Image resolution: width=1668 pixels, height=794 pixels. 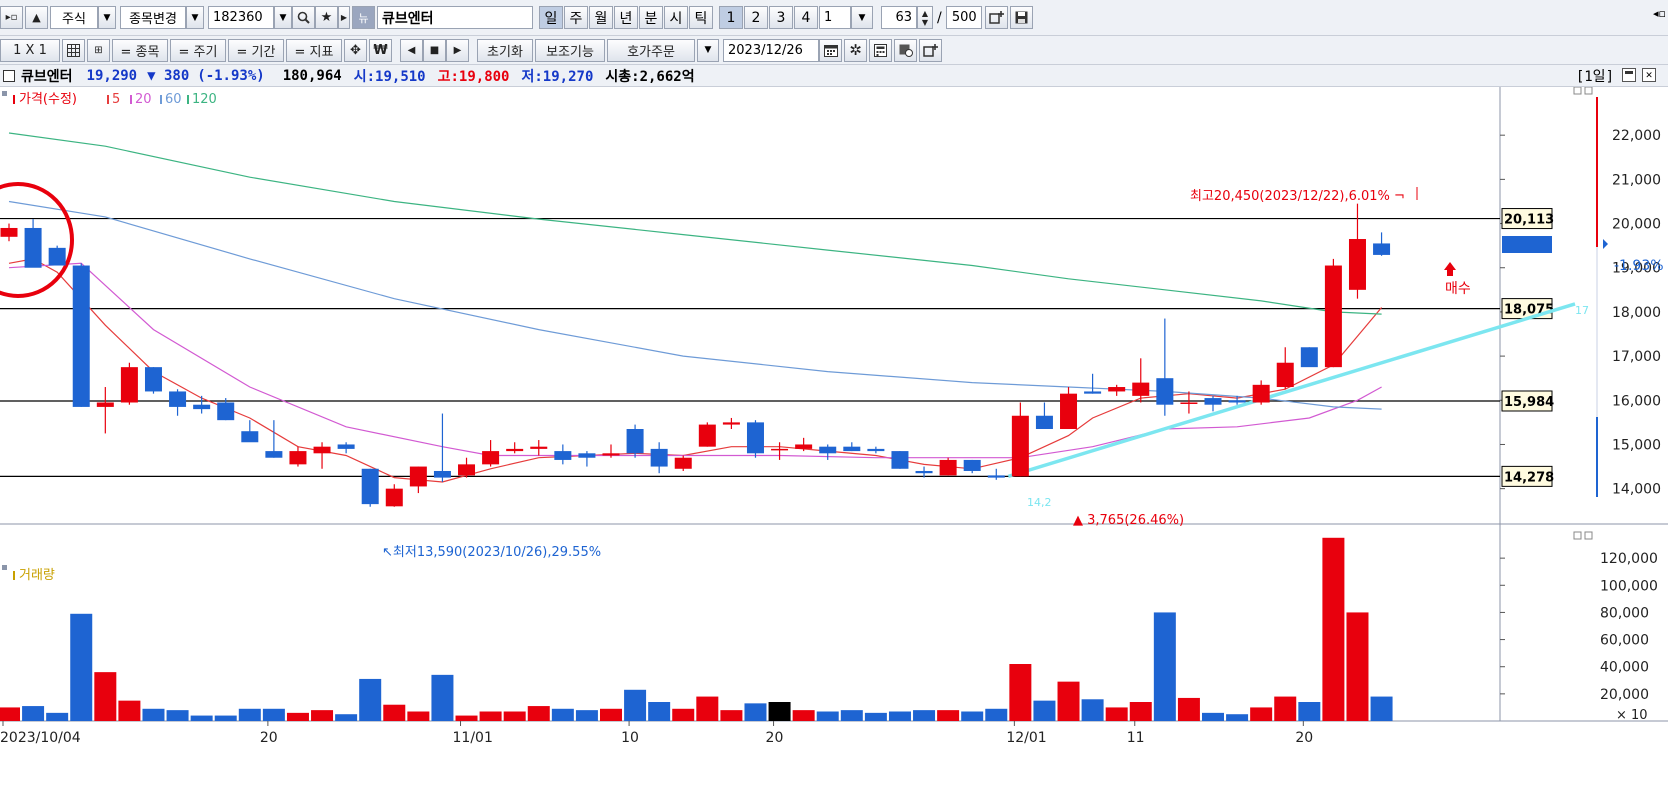 I want to click on period-tab-week: 주, so click(x=576, y=17).